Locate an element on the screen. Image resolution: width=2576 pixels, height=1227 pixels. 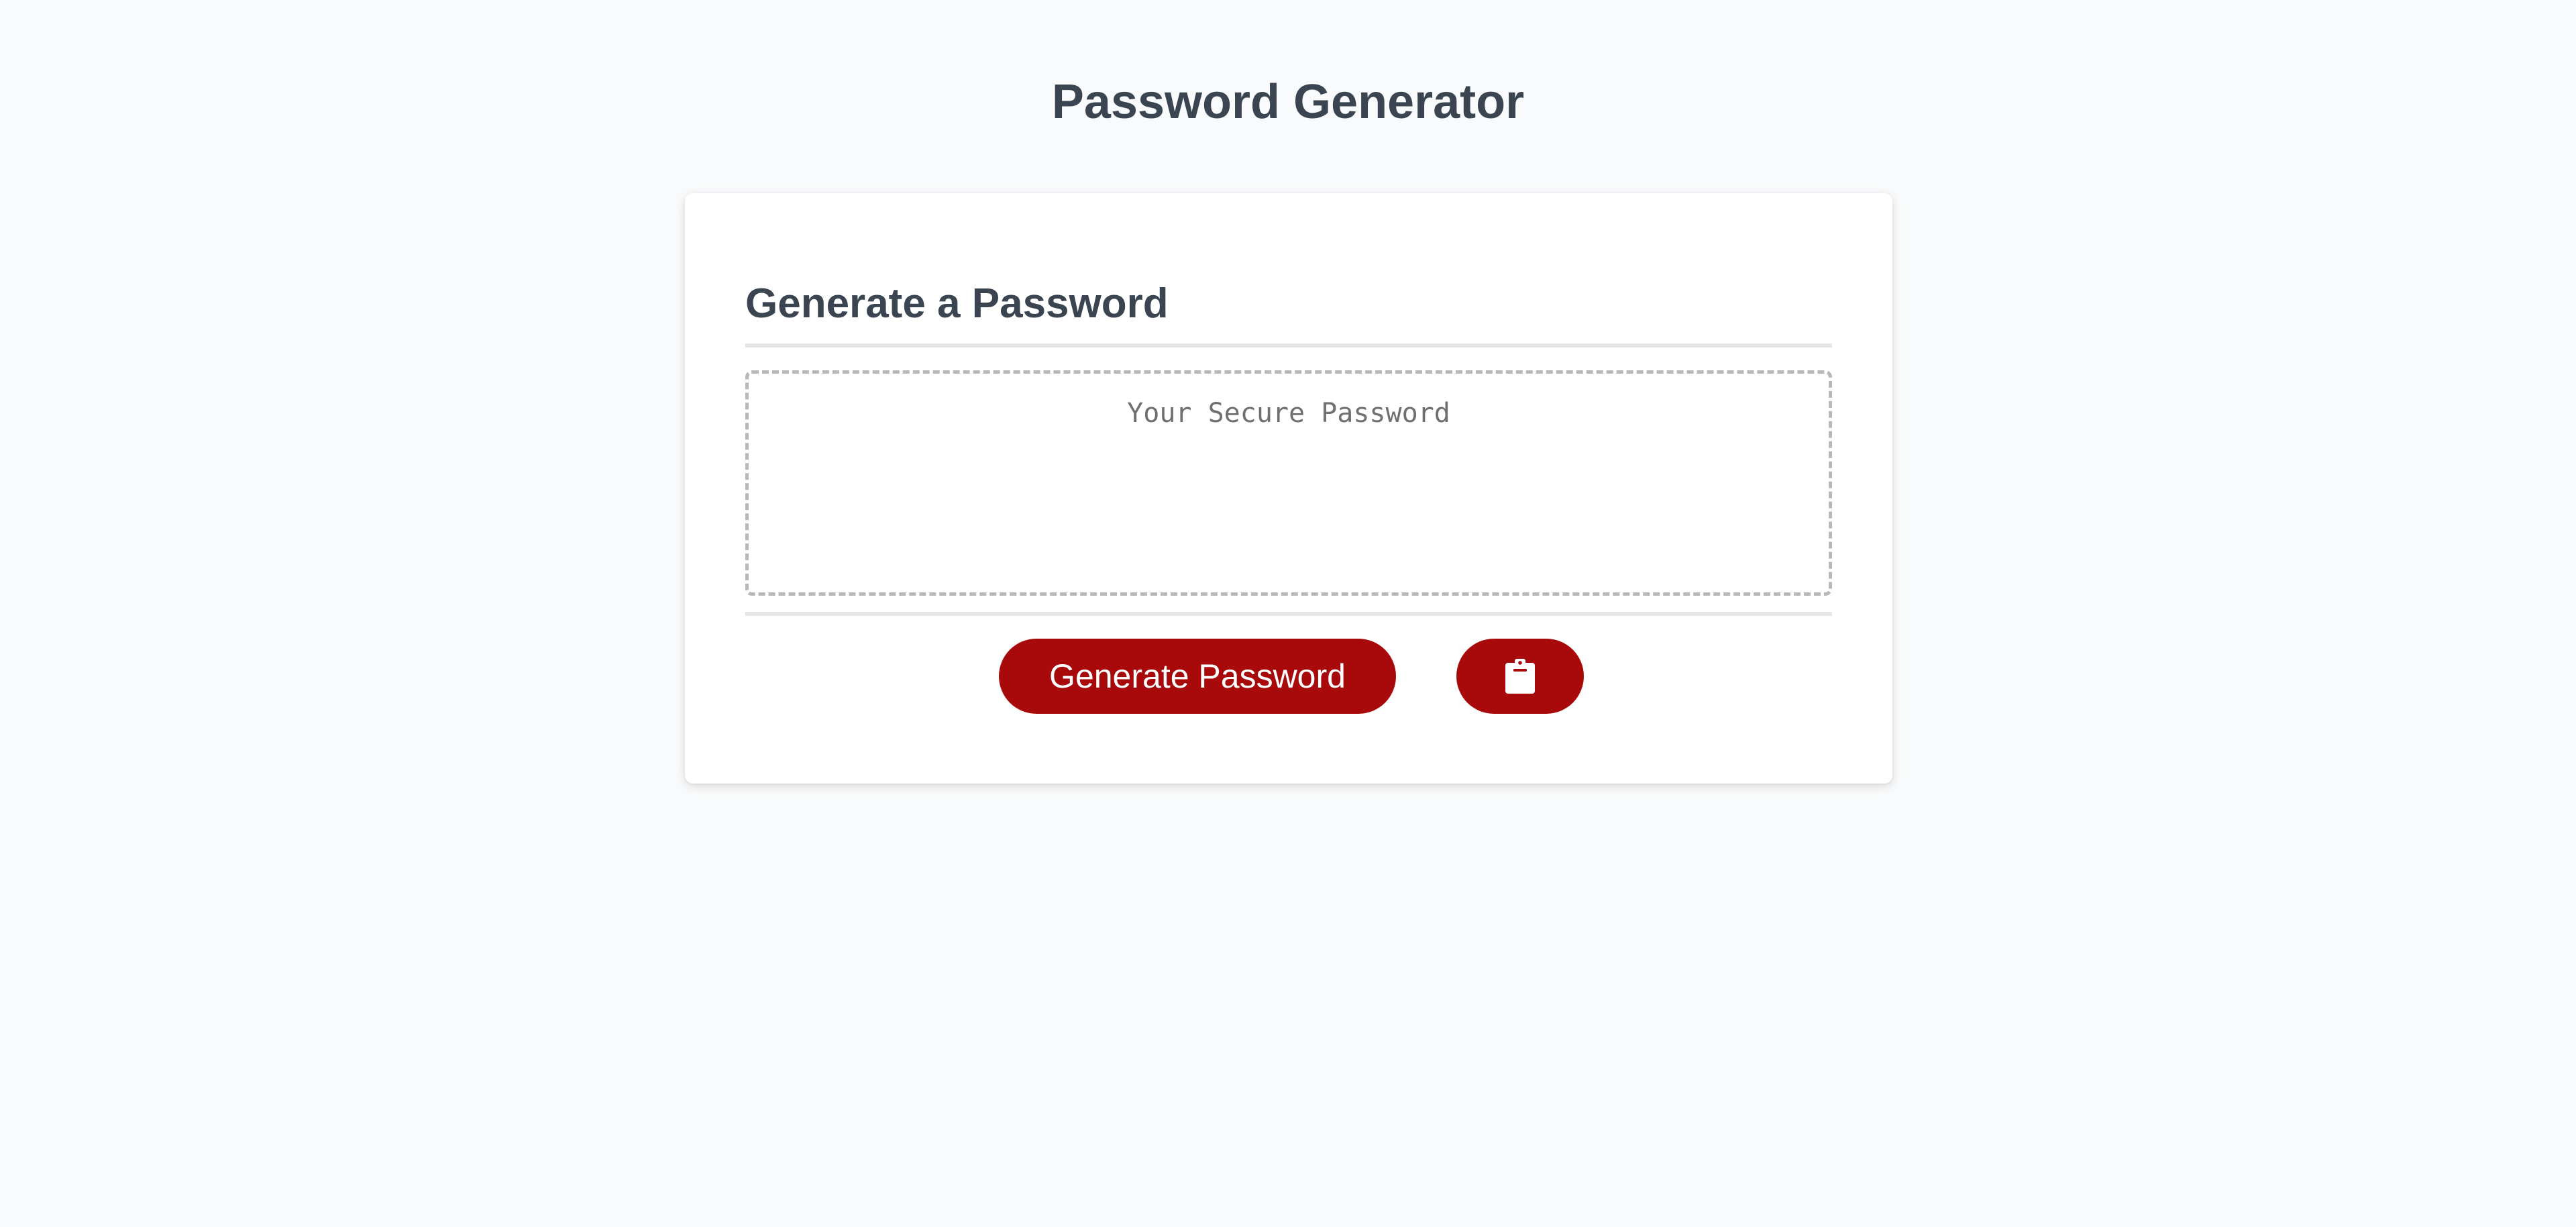
generate-password-button: Generate Password is located at coordinates (1197, 676).